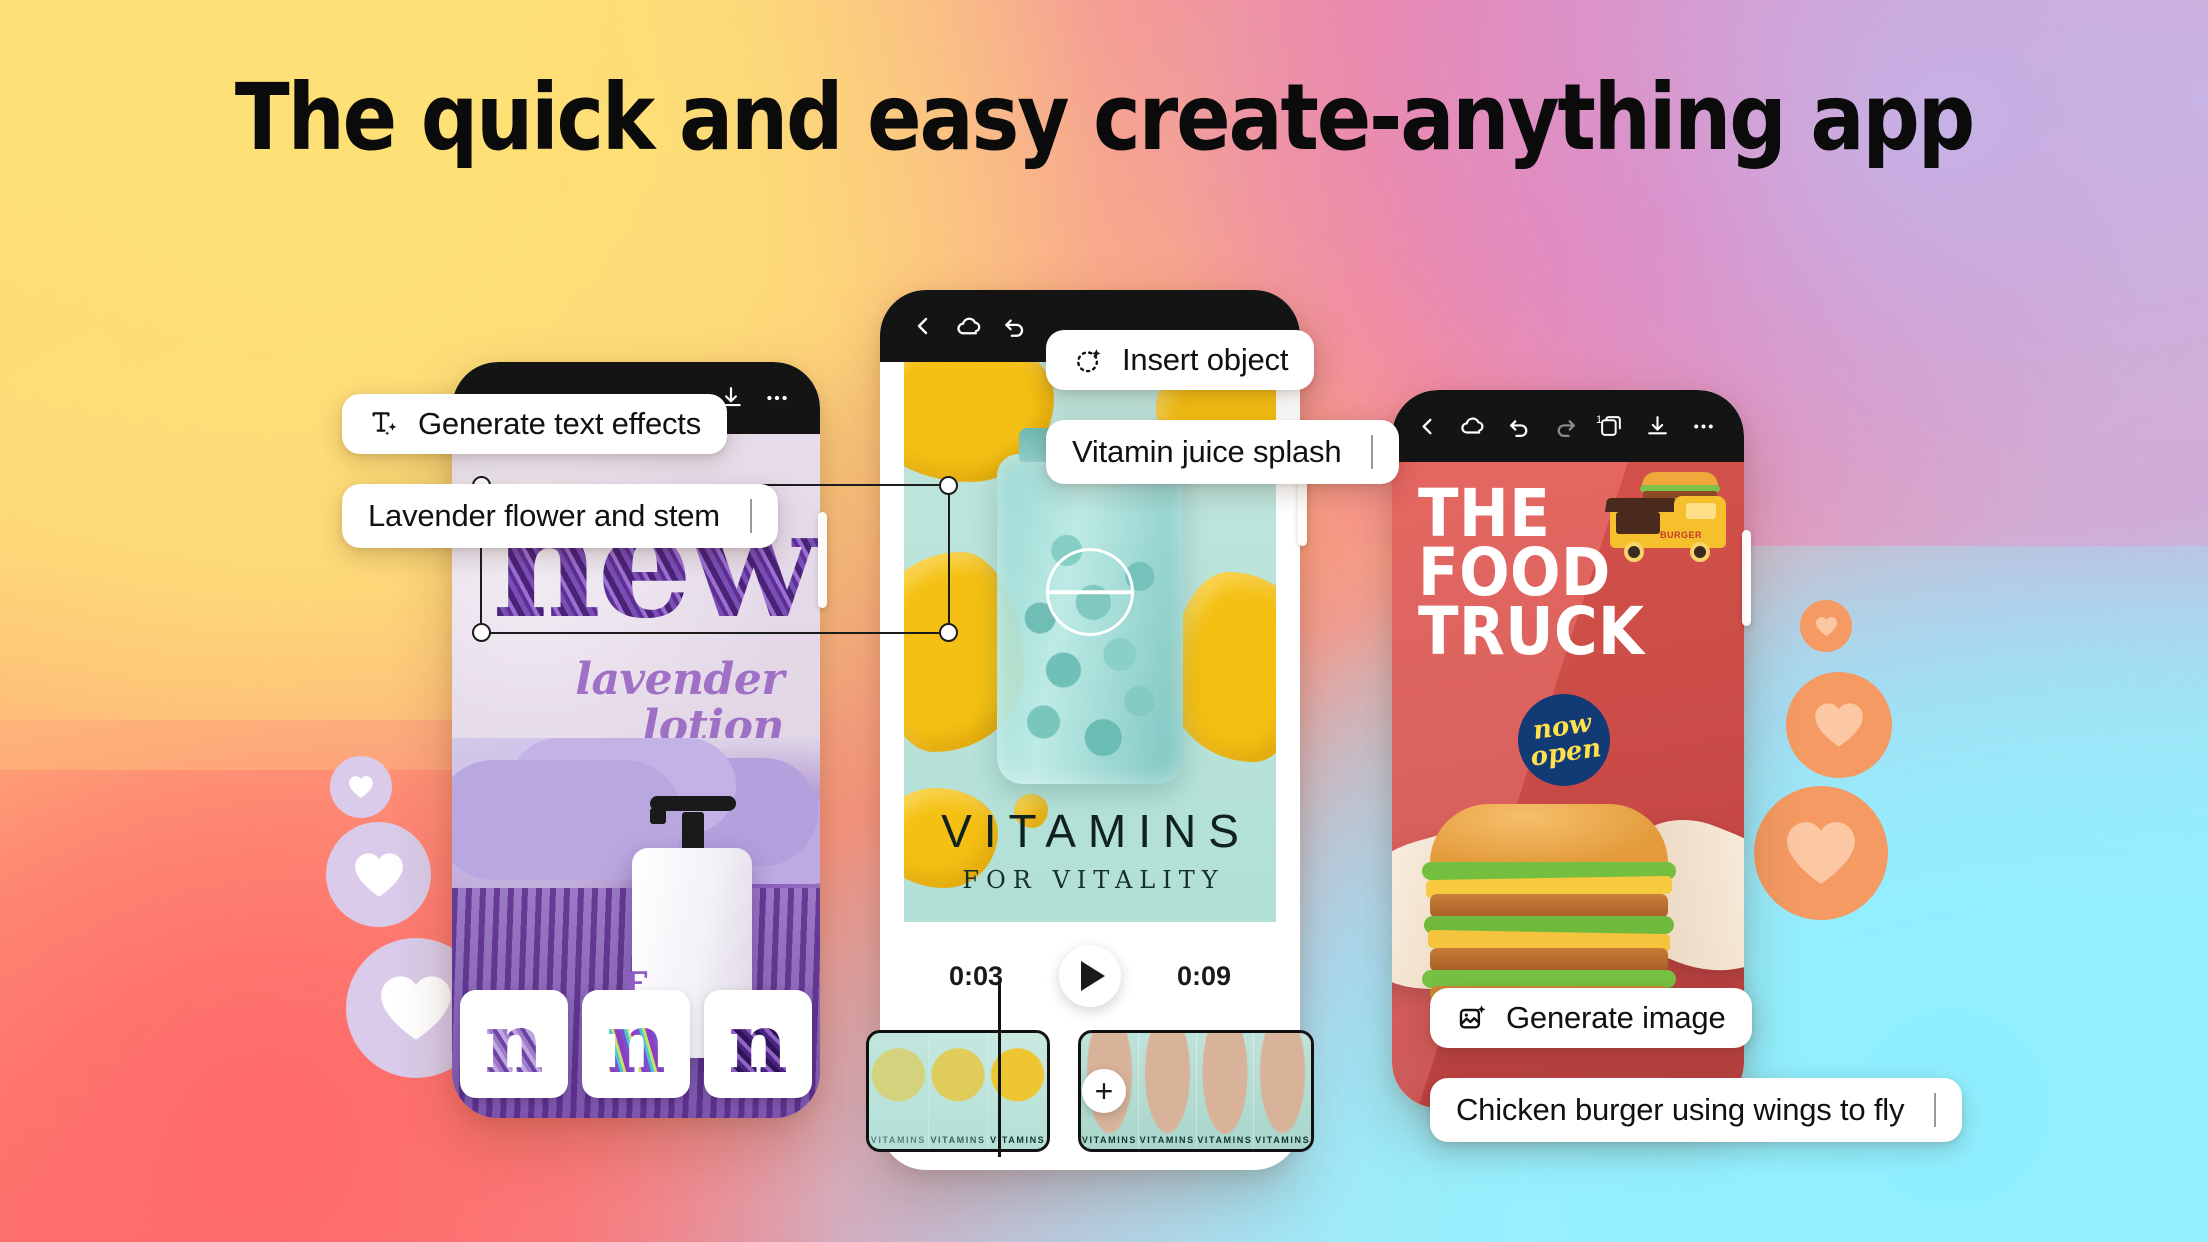 This screenshot has width=2208, height=1242. What do you see at coordinates (1681, 535) in the screenshot?
I see `truck-burger-word: BURGER` at bounding box center [1681, 535].